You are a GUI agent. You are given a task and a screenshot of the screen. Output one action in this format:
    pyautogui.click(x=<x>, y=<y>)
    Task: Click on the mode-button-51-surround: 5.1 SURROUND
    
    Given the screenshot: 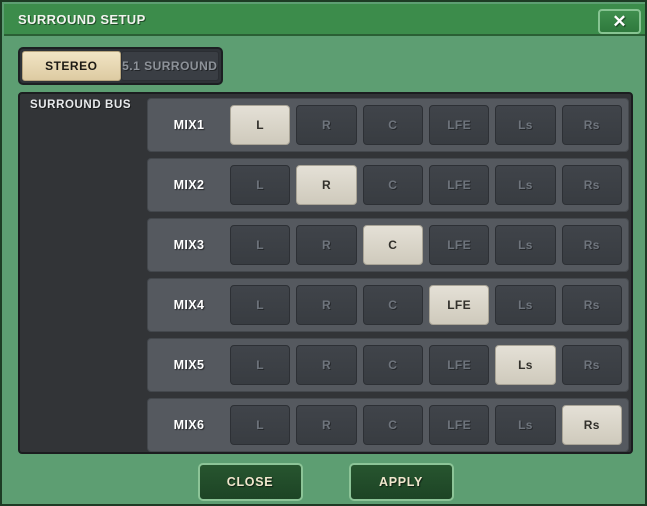 What is the action you would take?
    pyautogui.click(x=169, y=66)
    